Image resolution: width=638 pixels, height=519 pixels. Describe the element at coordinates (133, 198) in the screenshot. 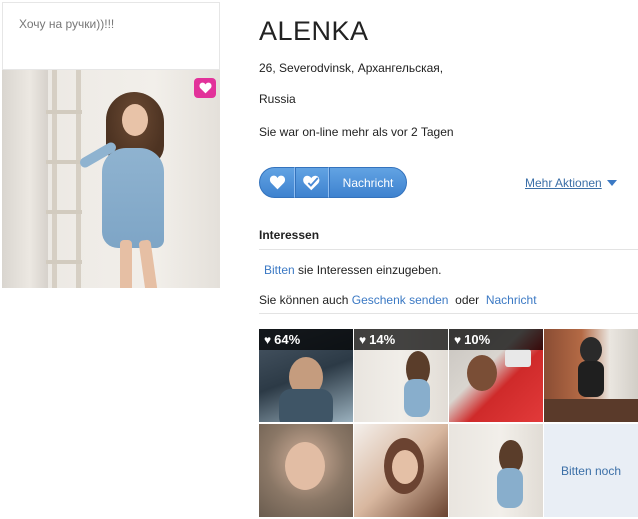

I see `photo-figure-dress` at that location.